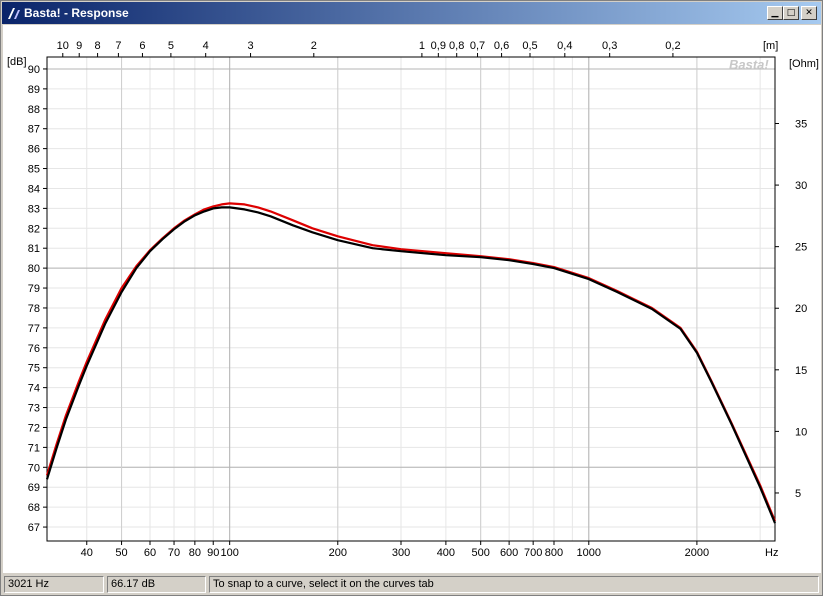 This screenshot has height=596, width=823. Describe the element at coordinates (801, 309) in the screenshot. I see `y2-tick-label: 20` at that location.